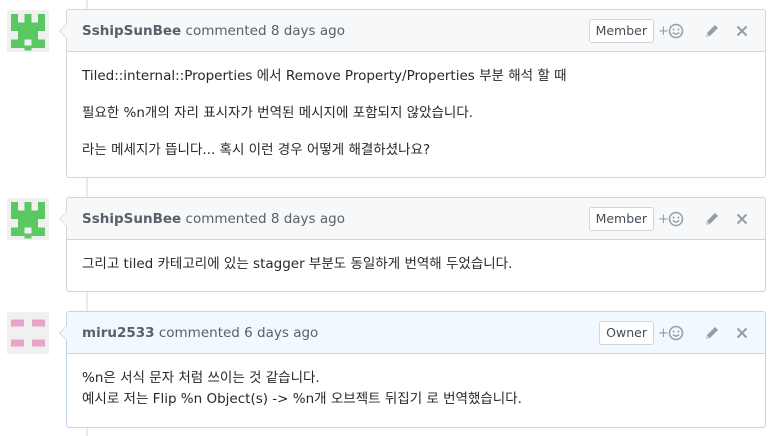  Describe the element at coordinates (281, 333) in the screenshot. I see `comment-time: 6 days ago` at that location.